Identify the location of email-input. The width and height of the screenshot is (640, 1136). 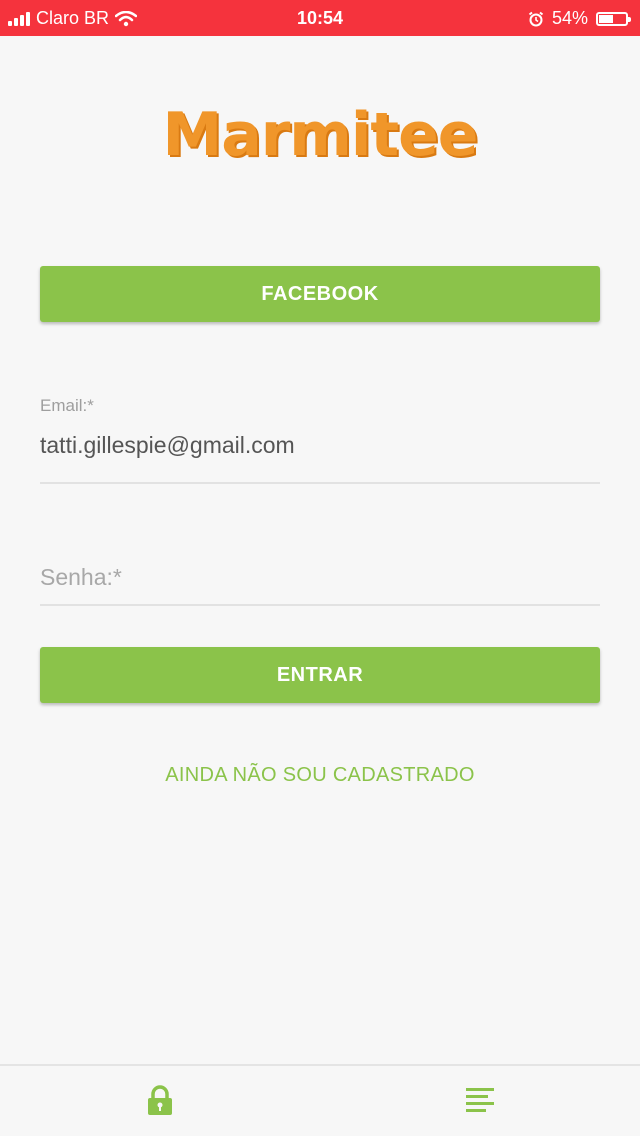
(320, 445).